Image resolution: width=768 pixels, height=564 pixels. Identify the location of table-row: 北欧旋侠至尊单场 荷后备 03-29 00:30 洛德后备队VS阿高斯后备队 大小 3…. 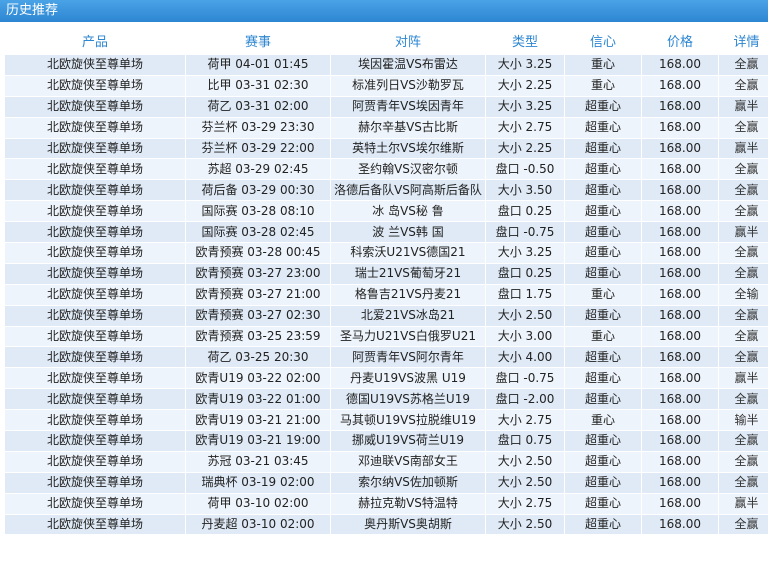
(386, 190).